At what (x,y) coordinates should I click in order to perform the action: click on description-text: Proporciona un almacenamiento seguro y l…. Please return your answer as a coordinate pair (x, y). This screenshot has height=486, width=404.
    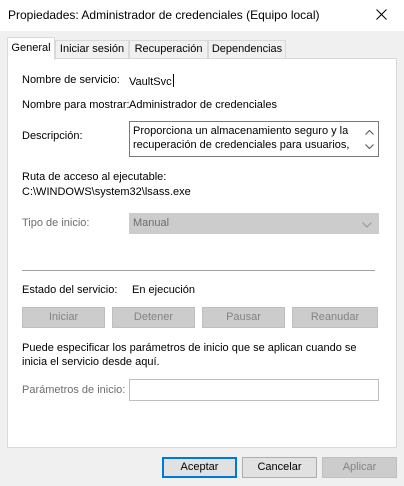
    Looking at the image, I should click on (241, 138).